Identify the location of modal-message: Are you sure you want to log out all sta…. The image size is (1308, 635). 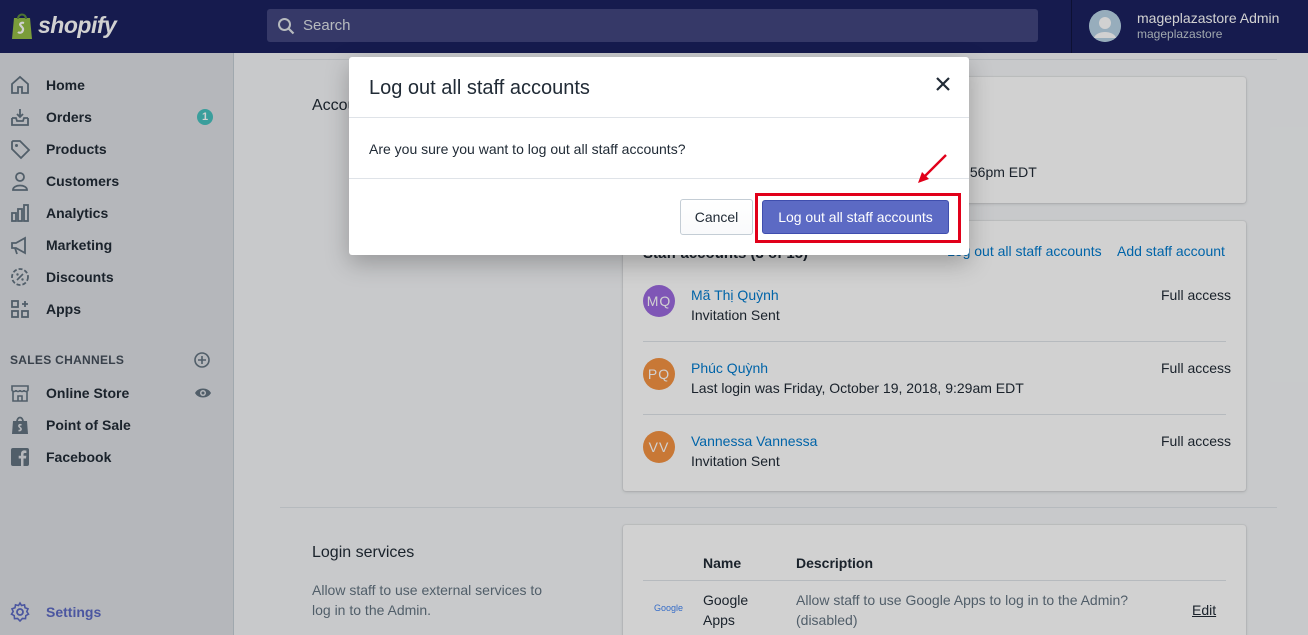
(527, 149).